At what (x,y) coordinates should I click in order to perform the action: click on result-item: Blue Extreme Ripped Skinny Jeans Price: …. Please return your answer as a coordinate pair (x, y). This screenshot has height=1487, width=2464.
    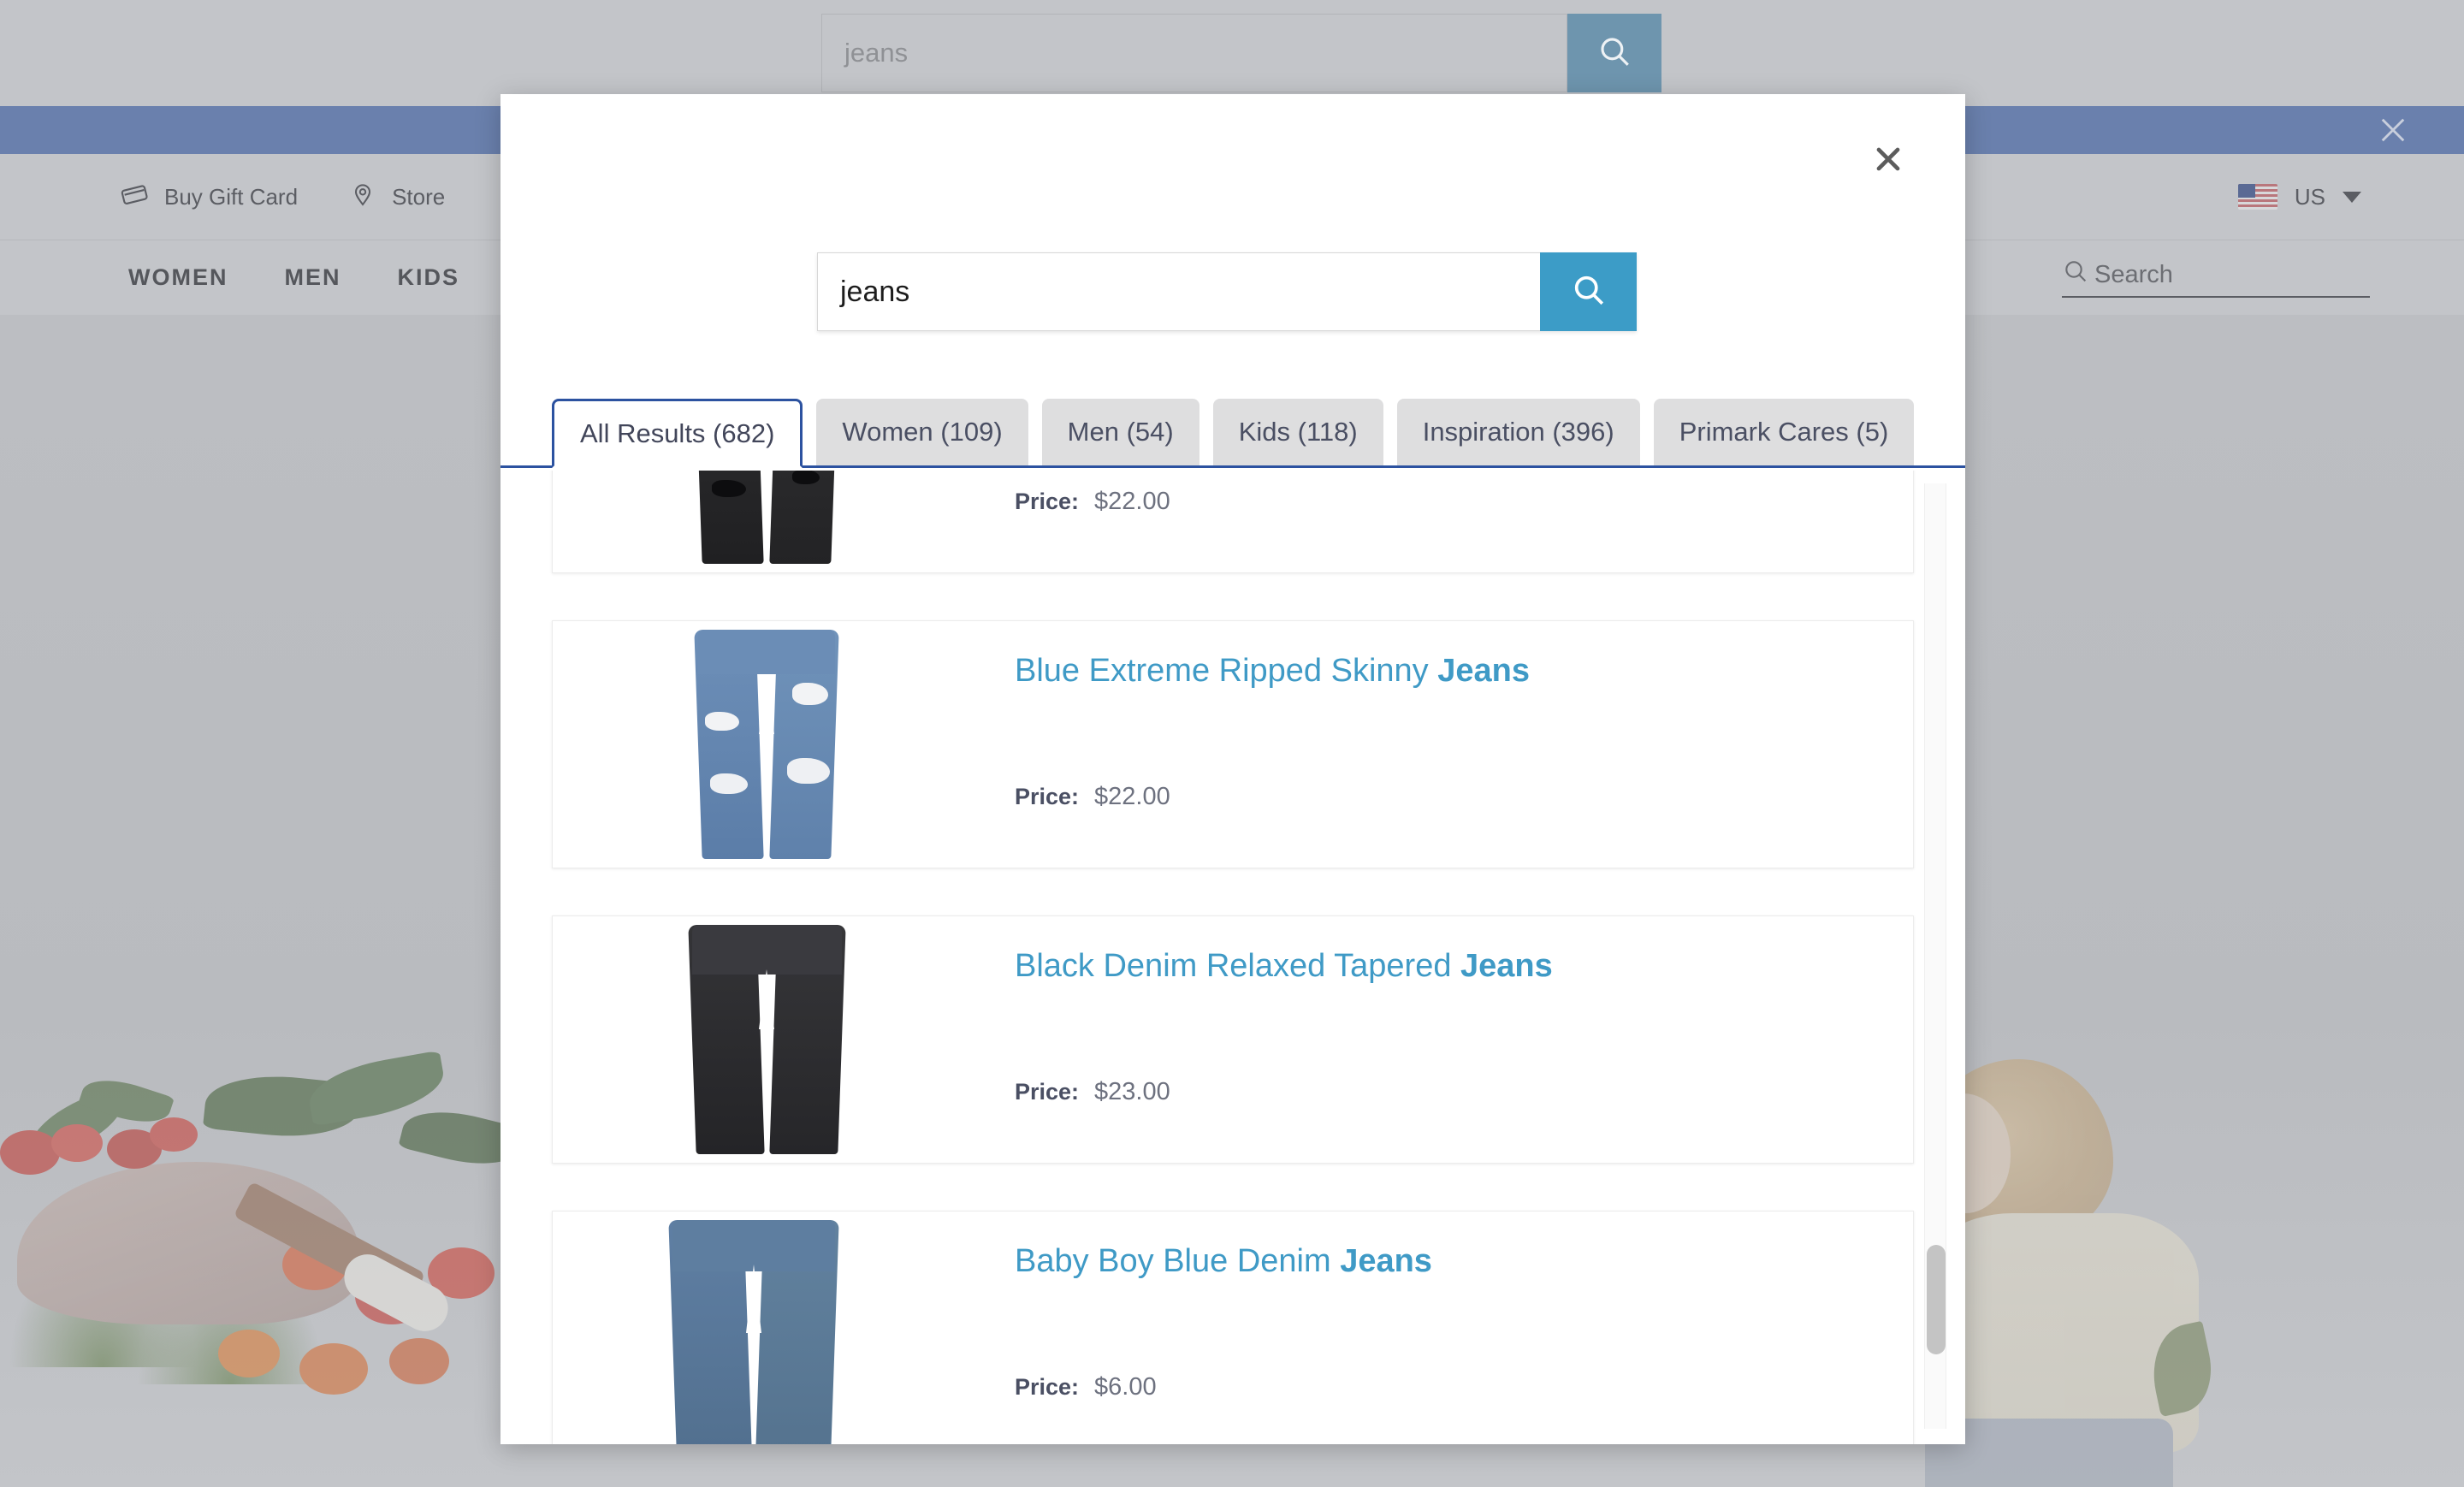
    Looking at the image, I should click on (1233, 744).